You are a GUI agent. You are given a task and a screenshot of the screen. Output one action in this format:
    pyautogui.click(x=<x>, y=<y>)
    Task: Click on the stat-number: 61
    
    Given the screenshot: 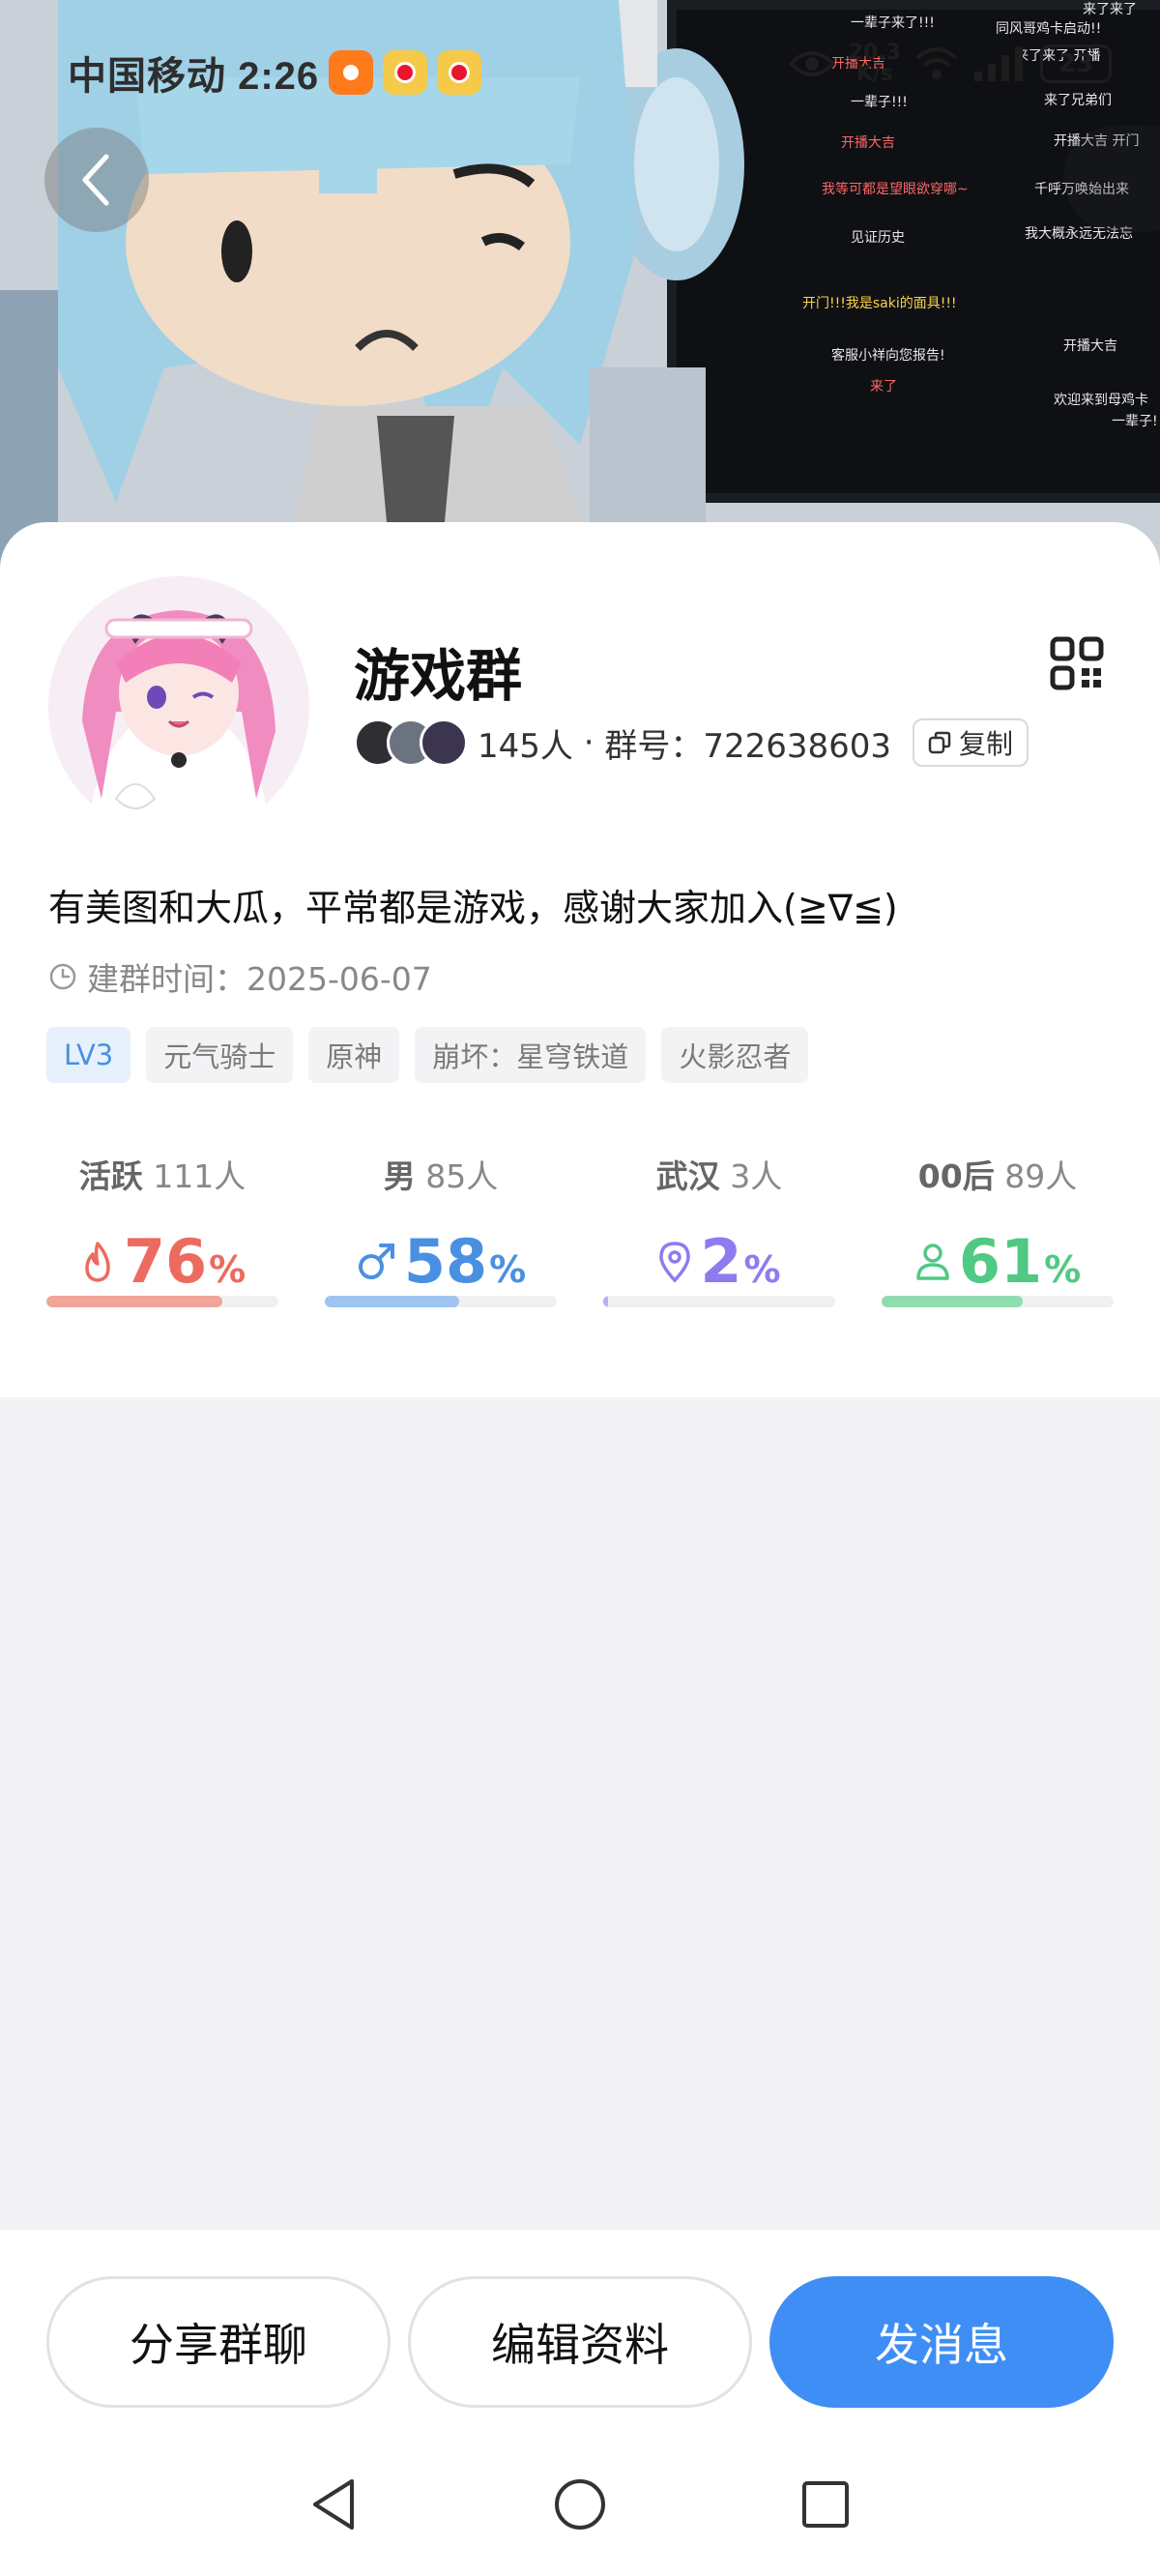 What is the action you would take?
    pyautogui.click(x=1000, y=1261)
    